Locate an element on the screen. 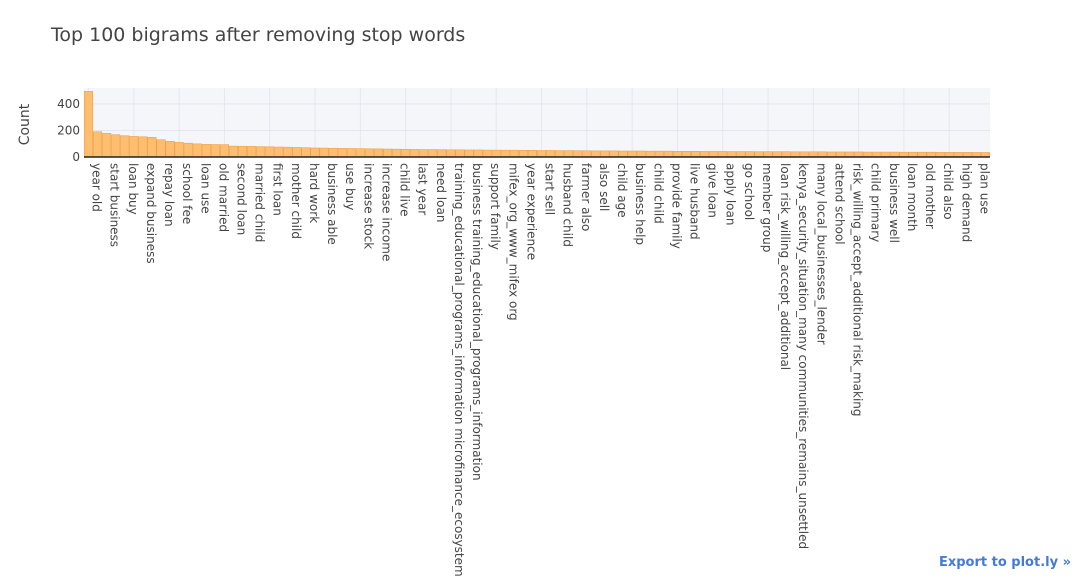  x-tick-label: husband child is located at coordinates (568, 205).